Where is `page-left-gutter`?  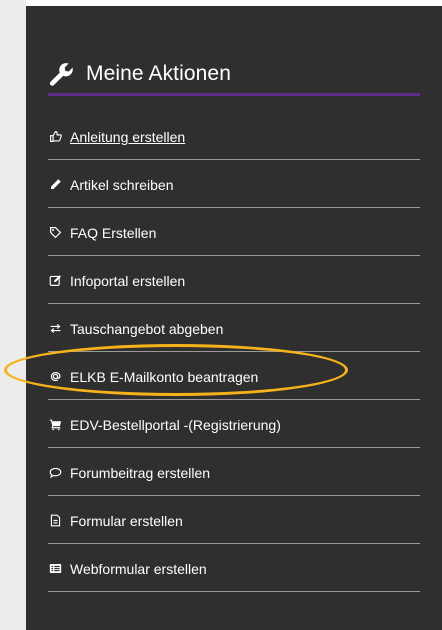 page-left-gutter is located at coordinates (13, 315).